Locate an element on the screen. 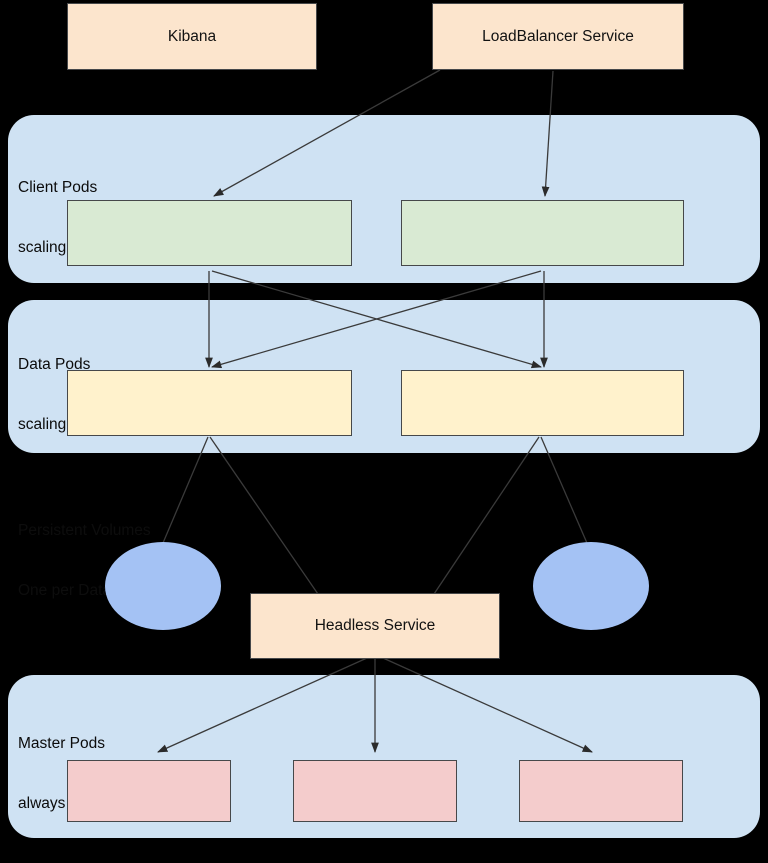 This screenshot has width=768, height=863. persistent-volumes-title-text: Persistent Volumes is located at coordinates (84, 530).